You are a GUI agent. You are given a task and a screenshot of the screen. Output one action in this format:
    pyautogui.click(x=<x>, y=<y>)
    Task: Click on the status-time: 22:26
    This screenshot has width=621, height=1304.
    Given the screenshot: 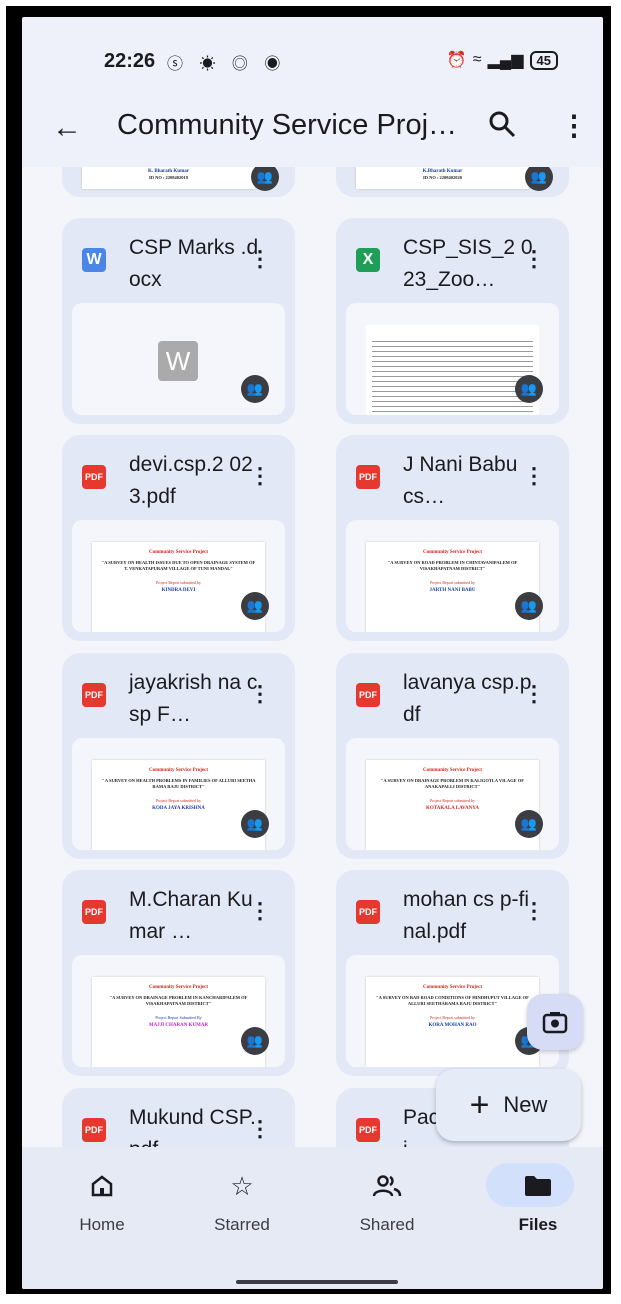 What is the action you would take?
    pyautogui.click(x=130, y=61)
    